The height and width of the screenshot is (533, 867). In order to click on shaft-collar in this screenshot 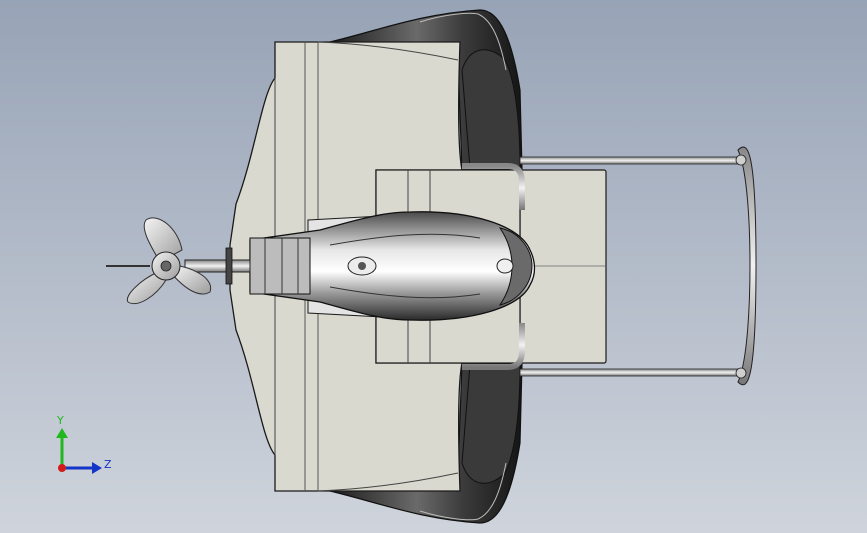, I will do `click(229, 266)`.